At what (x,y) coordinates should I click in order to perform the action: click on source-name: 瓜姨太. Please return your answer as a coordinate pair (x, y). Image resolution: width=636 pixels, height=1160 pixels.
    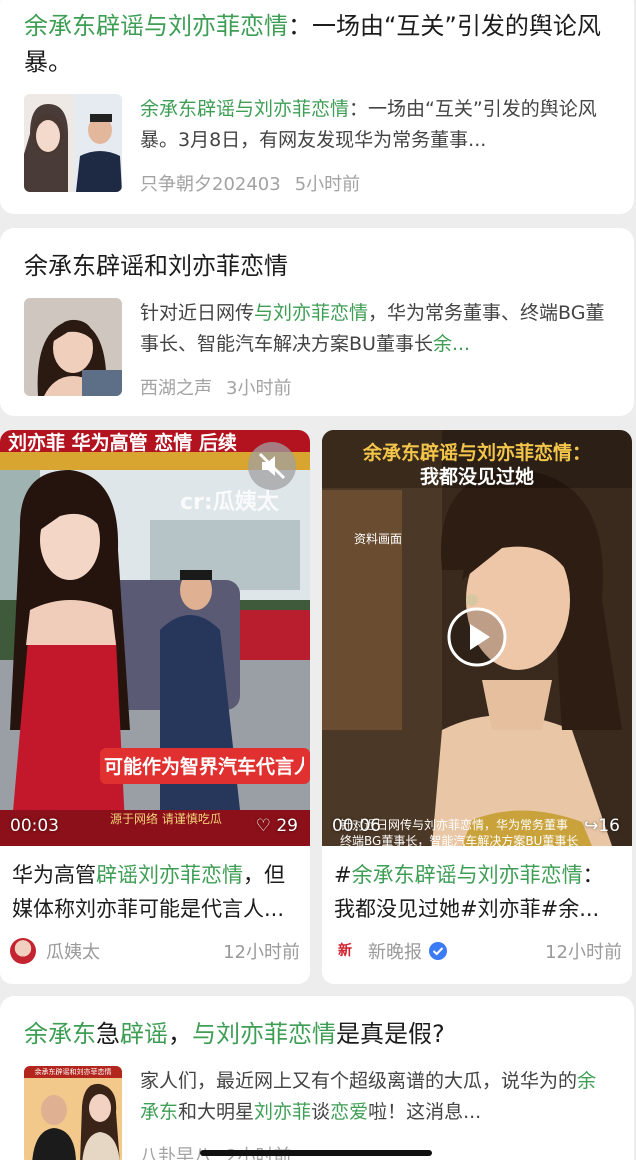
    Looking at the image, I should click on (73, 951).